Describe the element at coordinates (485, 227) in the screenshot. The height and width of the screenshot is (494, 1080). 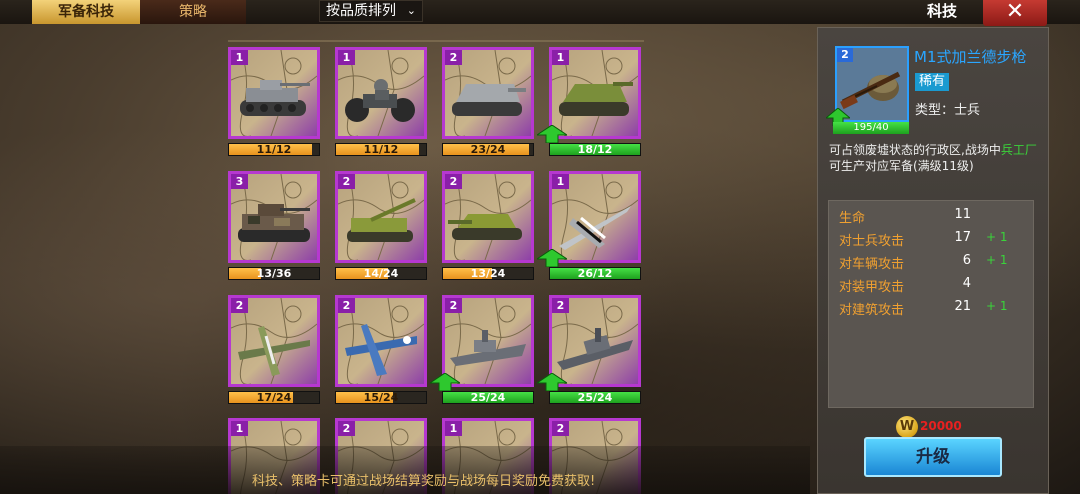
I see `tank-destroyer-olive-icon` at that location.